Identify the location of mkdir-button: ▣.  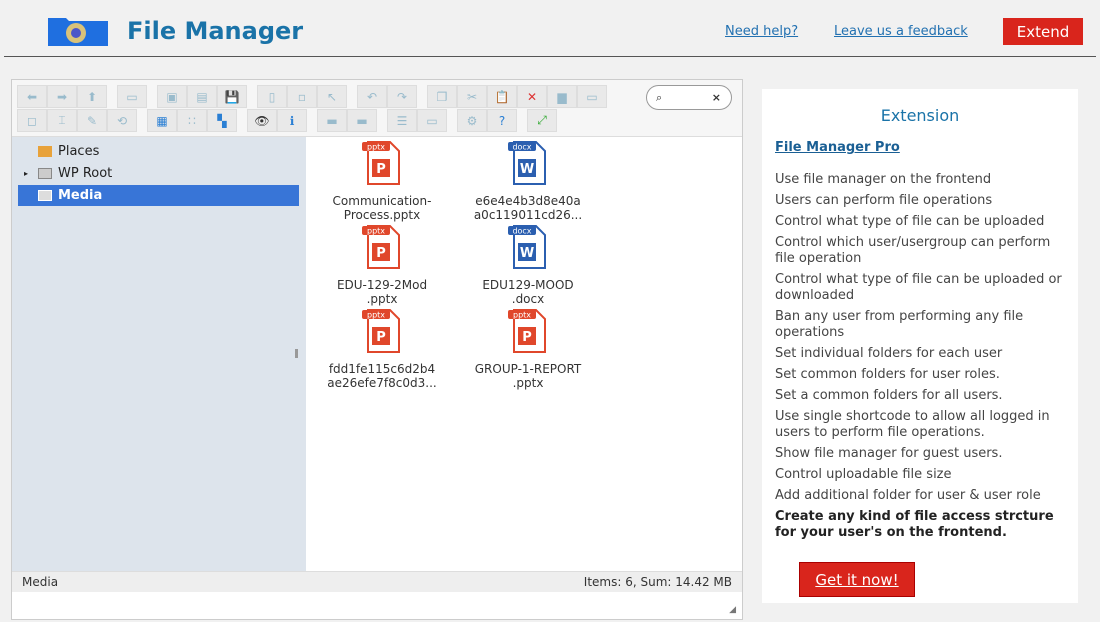
(172, 96).